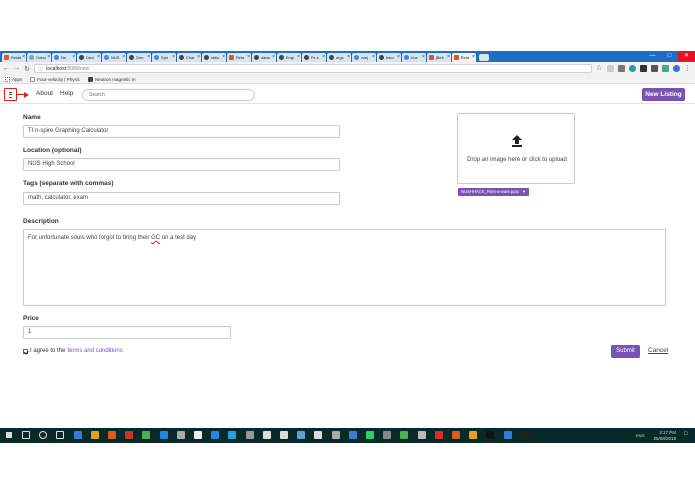 Image resolution: width=695 pixels, height=494 pixels. What do you see at coordinates (663, 94) in the screenshot?
I see `new-listing-button: New Listing` at bounding box center [663, 94].